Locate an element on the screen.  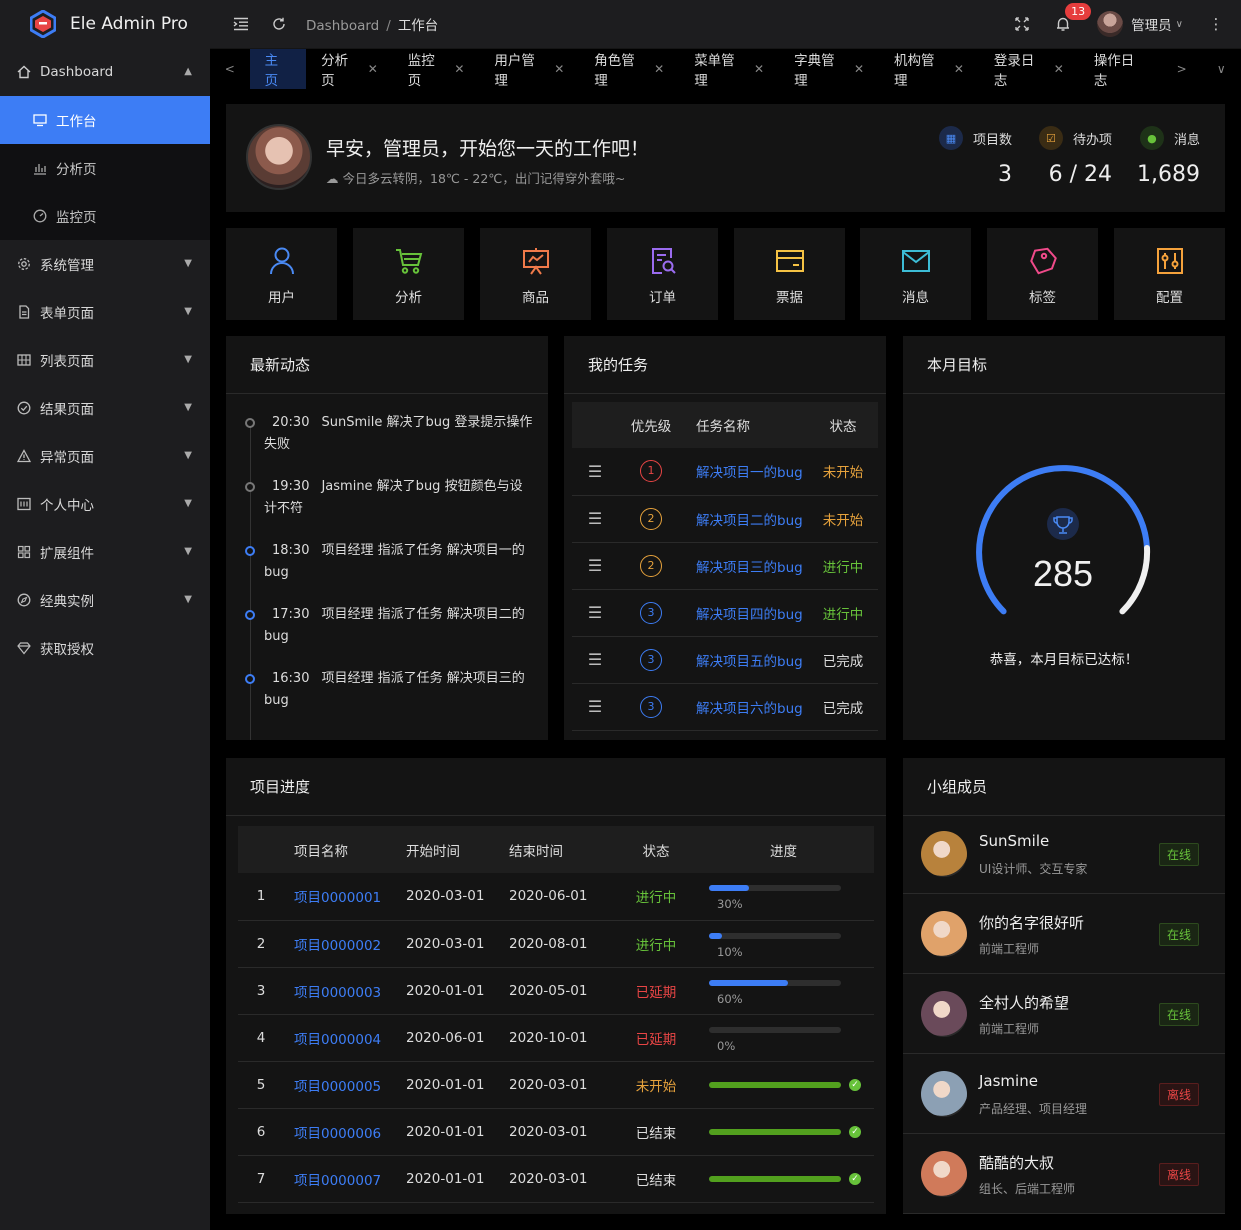
cart-icon is located at coordinates (409, 261).